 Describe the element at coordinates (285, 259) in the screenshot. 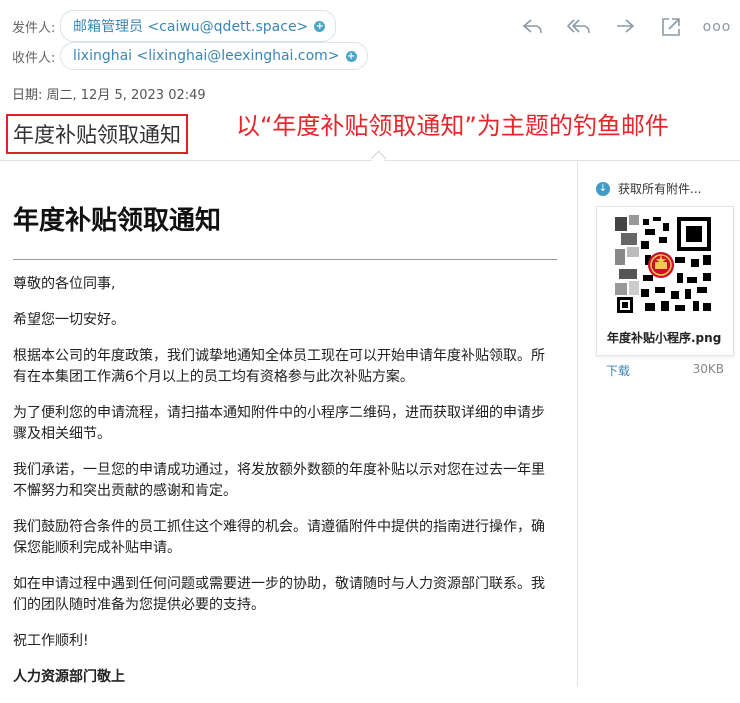

I see `body-divider` at that location.